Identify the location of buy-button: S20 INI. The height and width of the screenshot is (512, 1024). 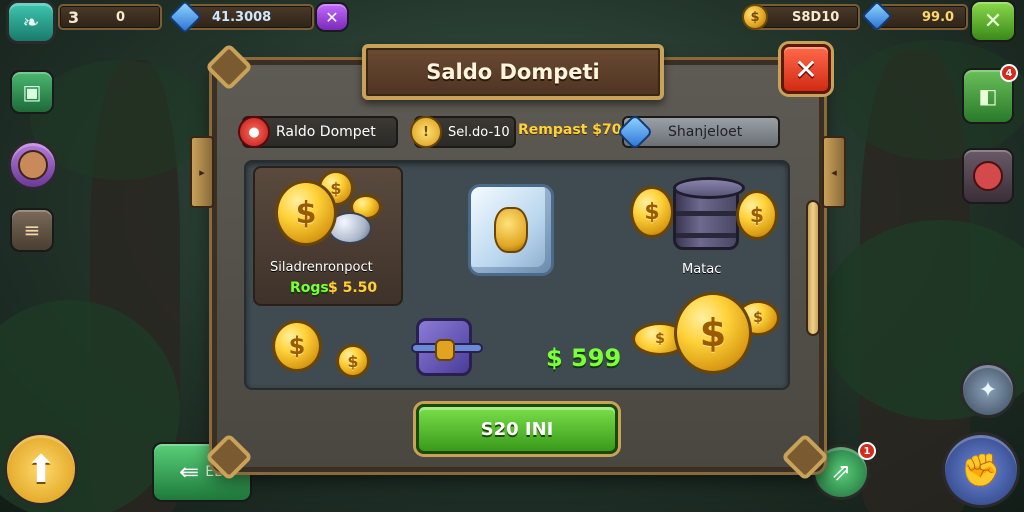
(517, 429).